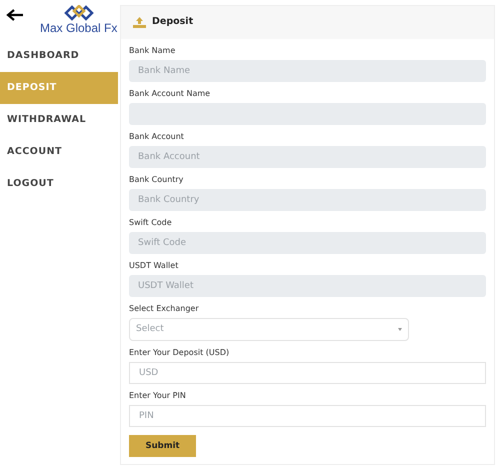 Image resolution: width=500 pixels, height=473 pixels. What do you see at coordinates (59, 120) in the screenshot?
I see `sidebar-item: WITHDRAWAL` at bounding box center [59, 120].